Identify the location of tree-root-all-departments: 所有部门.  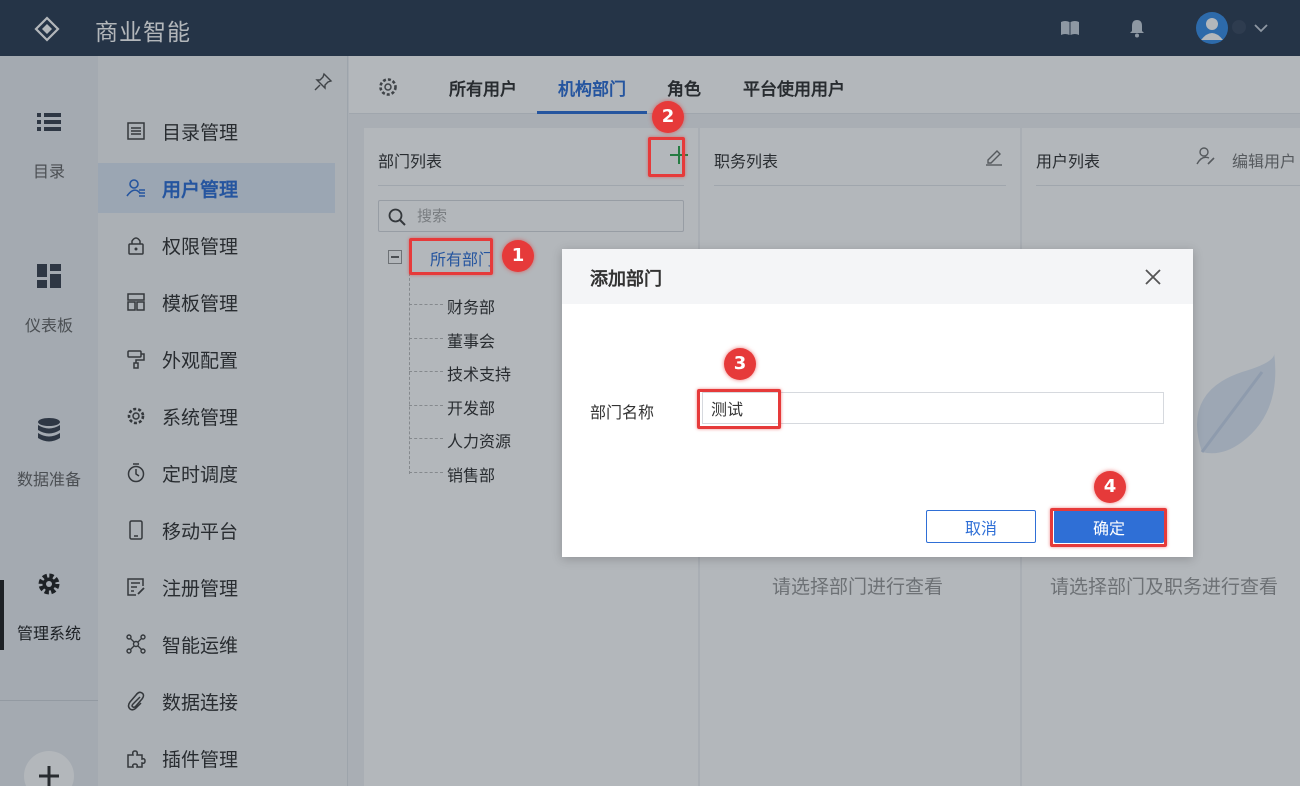
(462, 258).